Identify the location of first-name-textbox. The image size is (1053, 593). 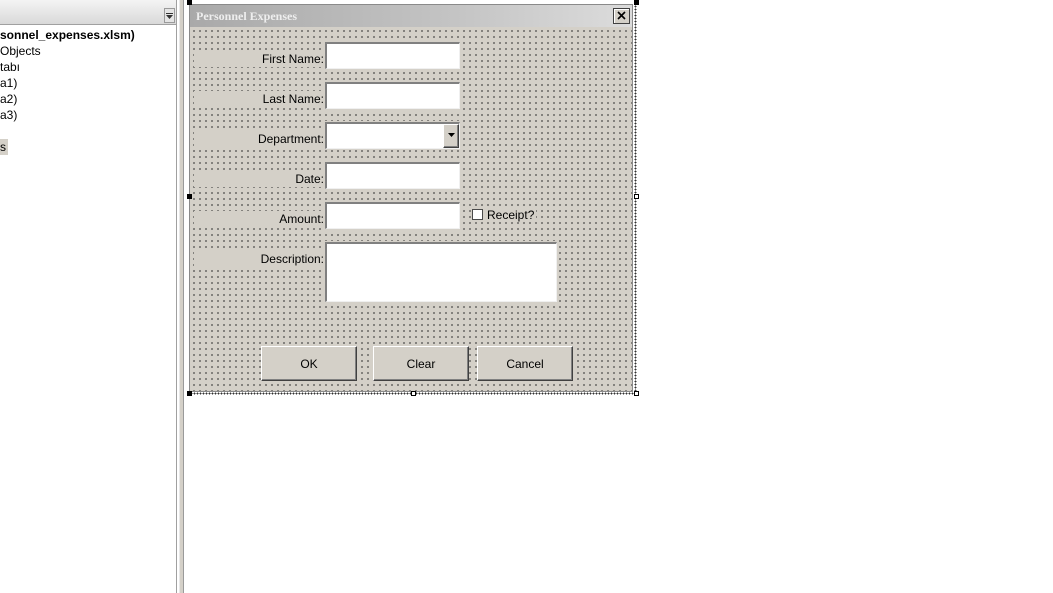
(392, 55).